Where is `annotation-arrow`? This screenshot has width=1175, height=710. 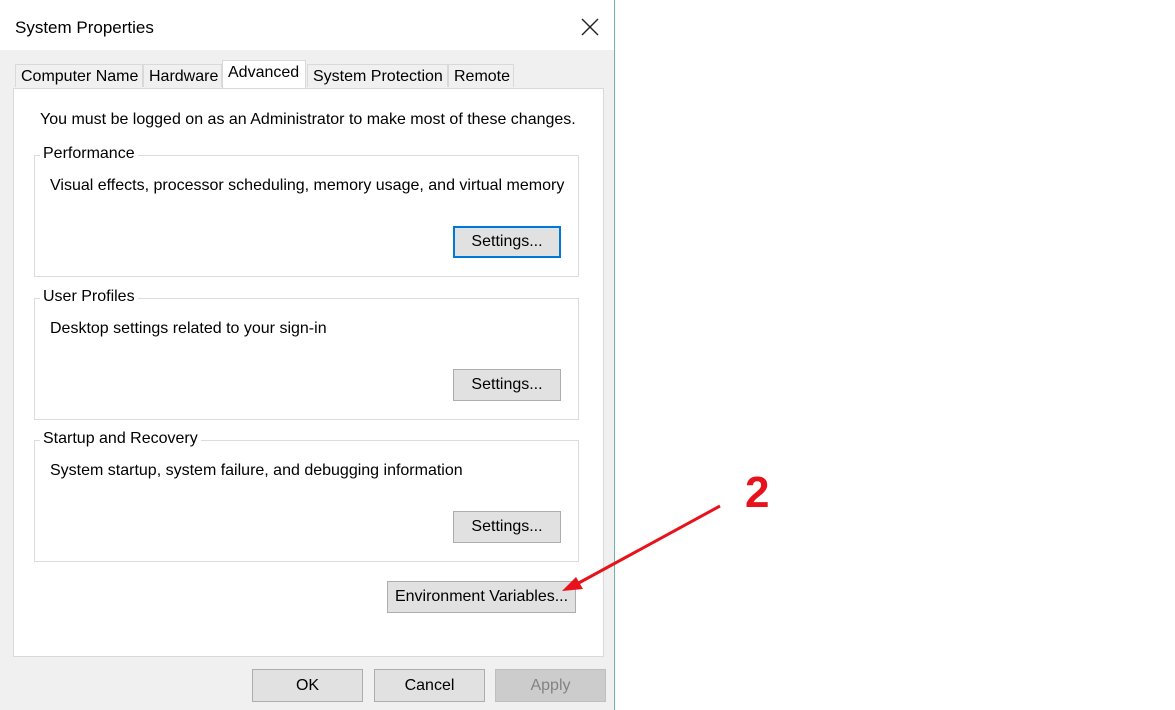 annotation-arrow is located at coordinates (641, 547).